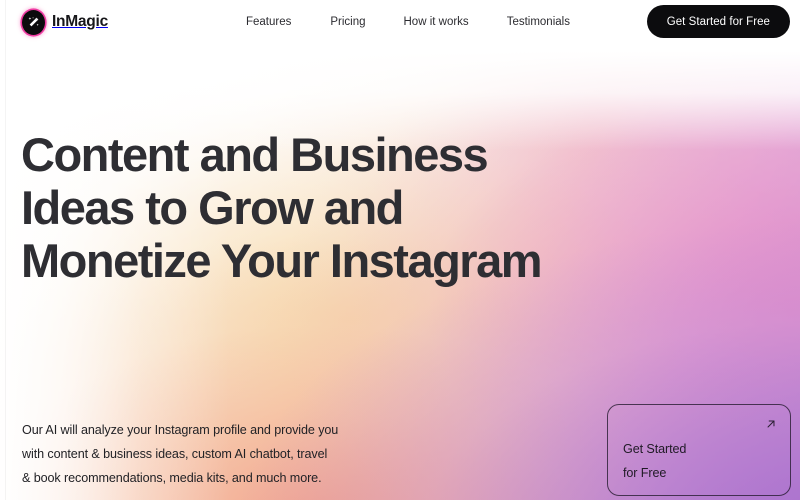  I want to click on brand-logo-link: InMagic, so click(65, 22).